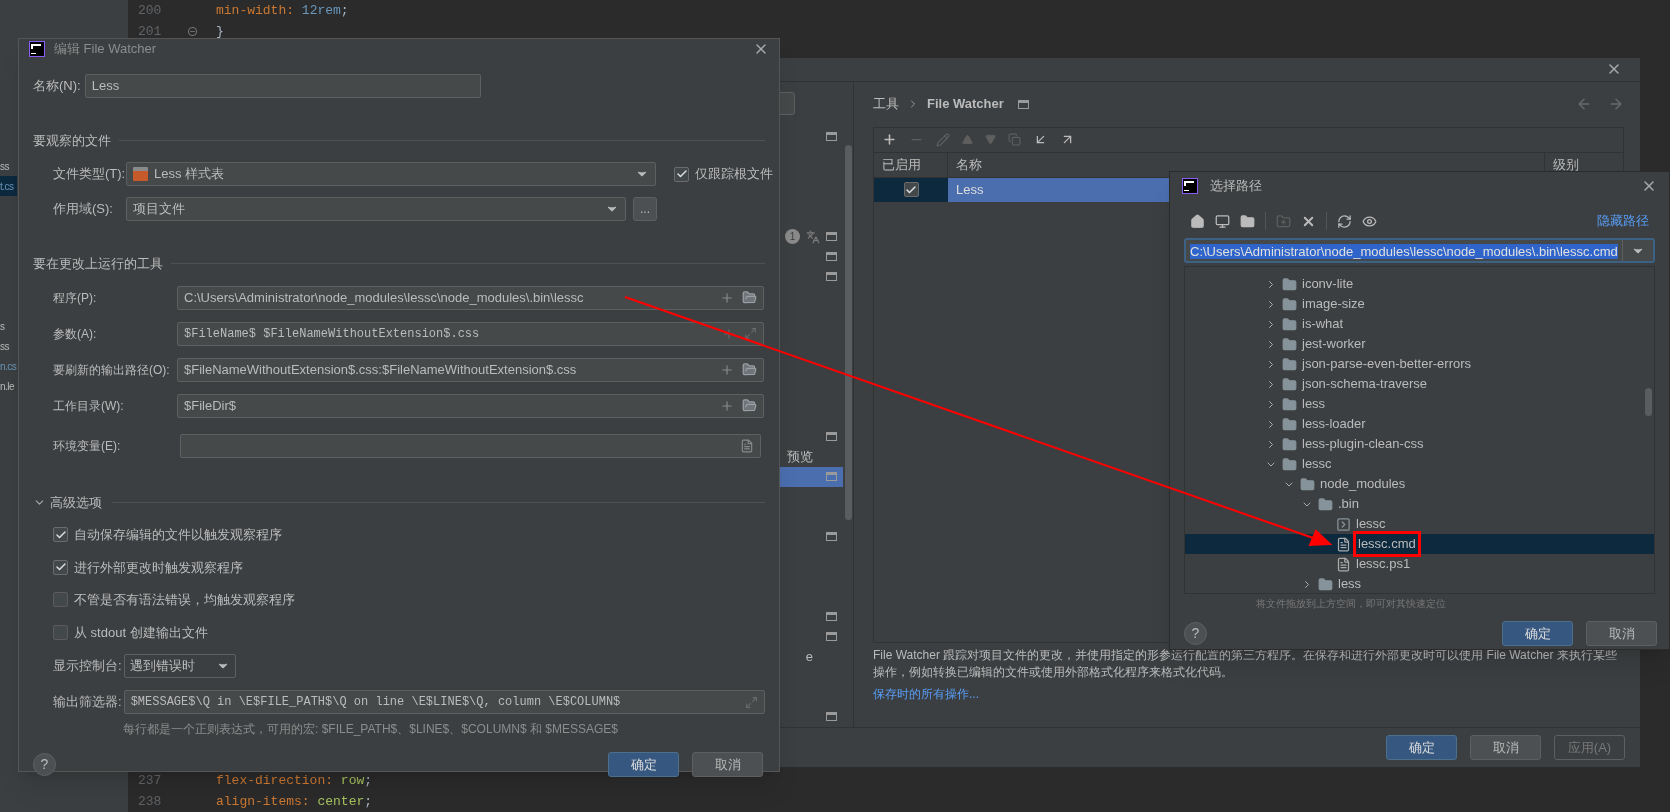  I want to click on tree-item-label: .bin, so click(1348, 504).